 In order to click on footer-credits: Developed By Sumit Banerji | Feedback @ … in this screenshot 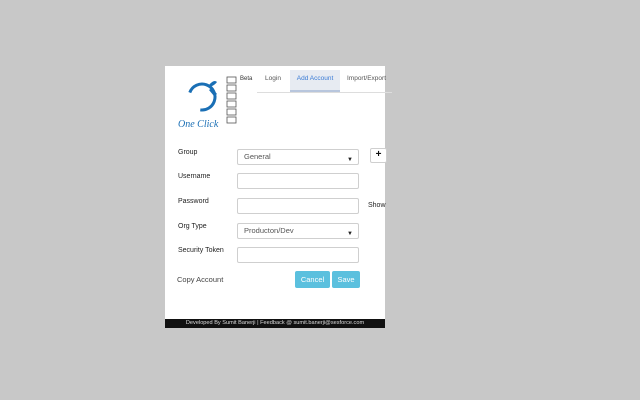, I will do `click(275, 323)`.